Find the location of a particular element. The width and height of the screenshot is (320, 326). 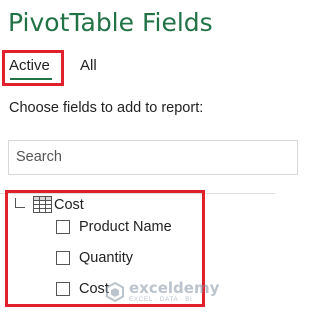

field-label: Quantity is located at coordinates (106, 258).